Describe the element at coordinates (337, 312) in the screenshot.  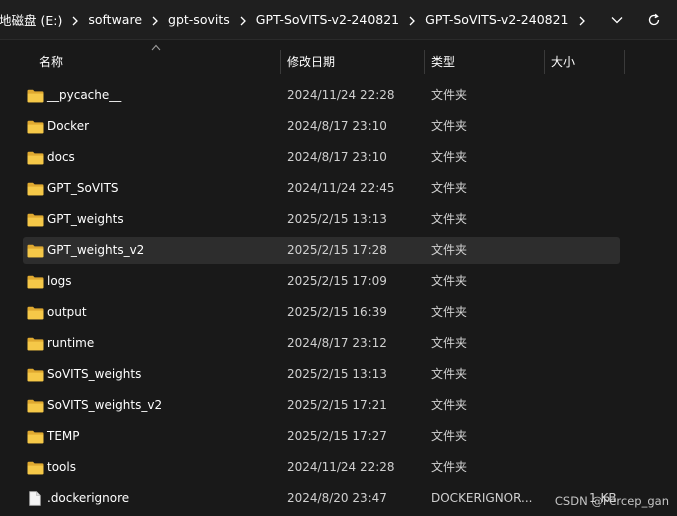
I see `file-date: 2025/2/15 16:39` at that location.